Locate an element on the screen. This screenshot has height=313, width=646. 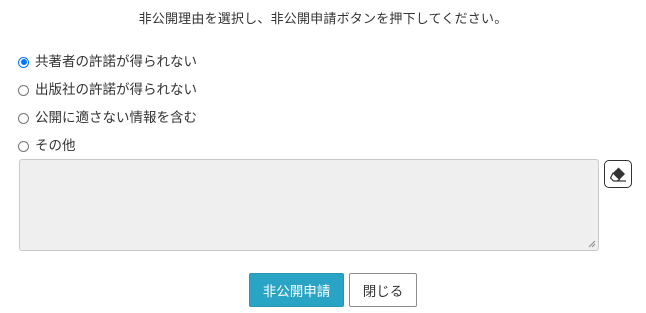
close-button: 閉じる is located at coordinates (383, 290).